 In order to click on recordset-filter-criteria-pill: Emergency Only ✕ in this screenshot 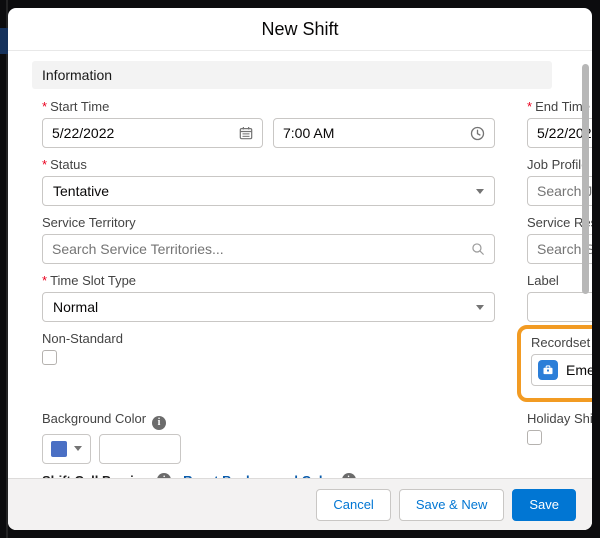, I will do `click(561, 370)`.